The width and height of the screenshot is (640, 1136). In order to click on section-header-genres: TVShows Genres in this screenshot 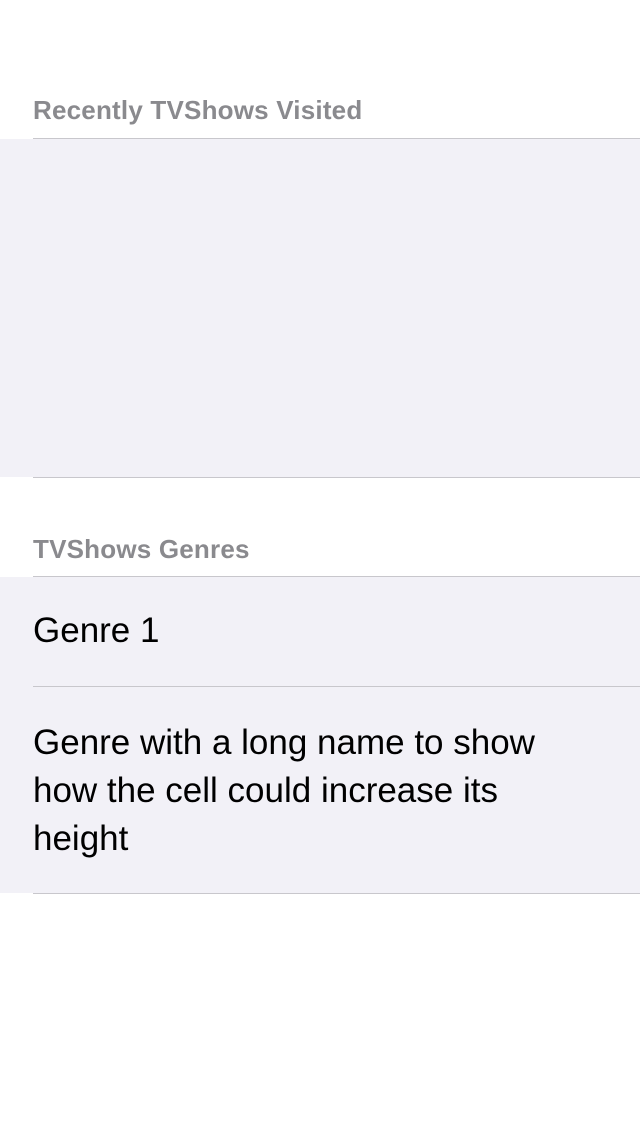, I will do `click(141, 549)`.